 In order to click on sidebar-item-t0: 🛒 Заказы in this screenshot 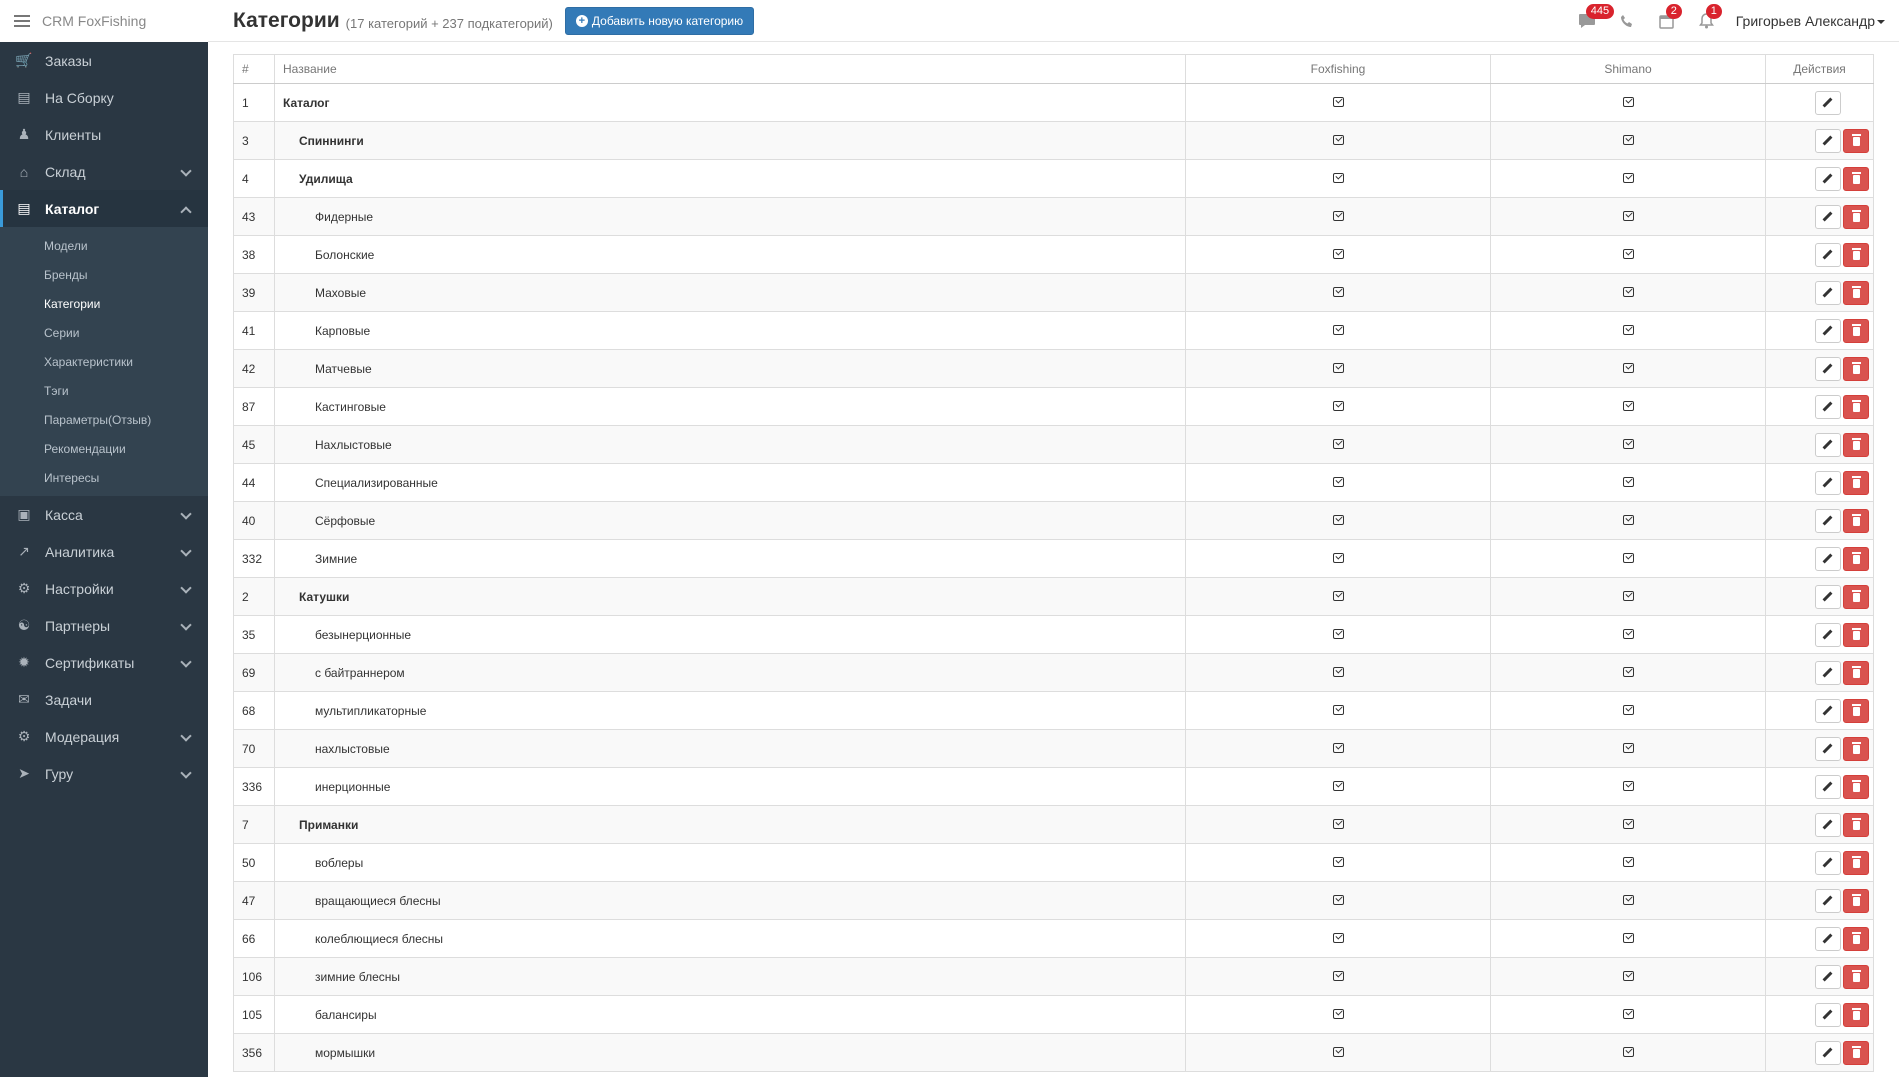, I will do `click(104, 60)`.